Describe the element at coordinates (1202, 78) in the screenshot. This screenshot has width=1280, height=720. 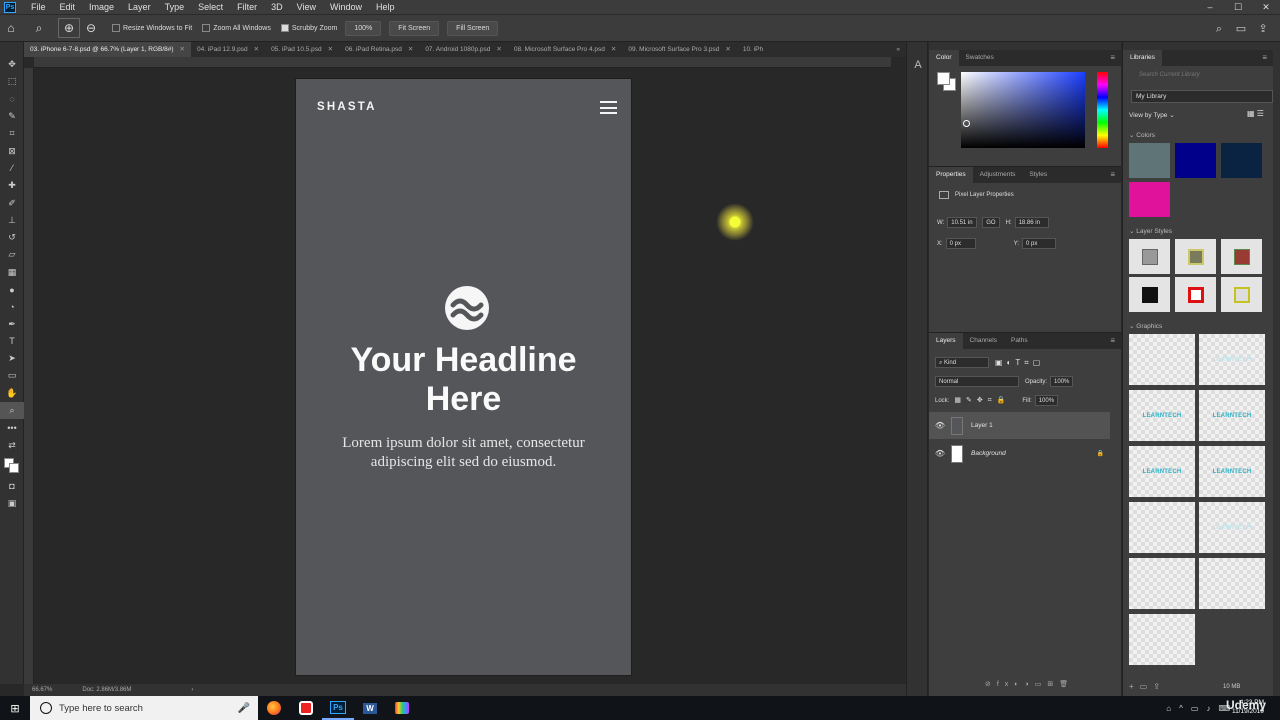
I see `library-search-input: Search Current Library` at that location.